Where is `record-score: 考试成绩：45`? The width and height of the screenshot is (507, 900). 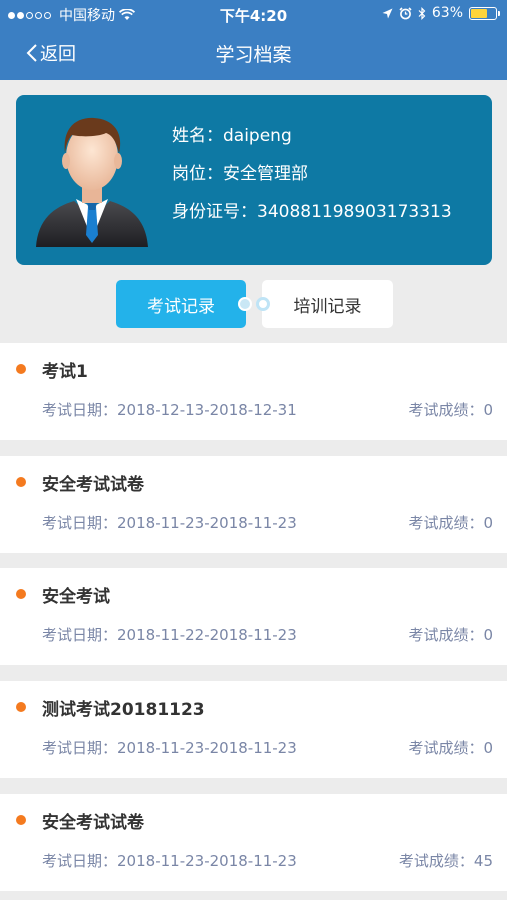 record-score: 考试成绩：45 is located at coordinates (446, 860).